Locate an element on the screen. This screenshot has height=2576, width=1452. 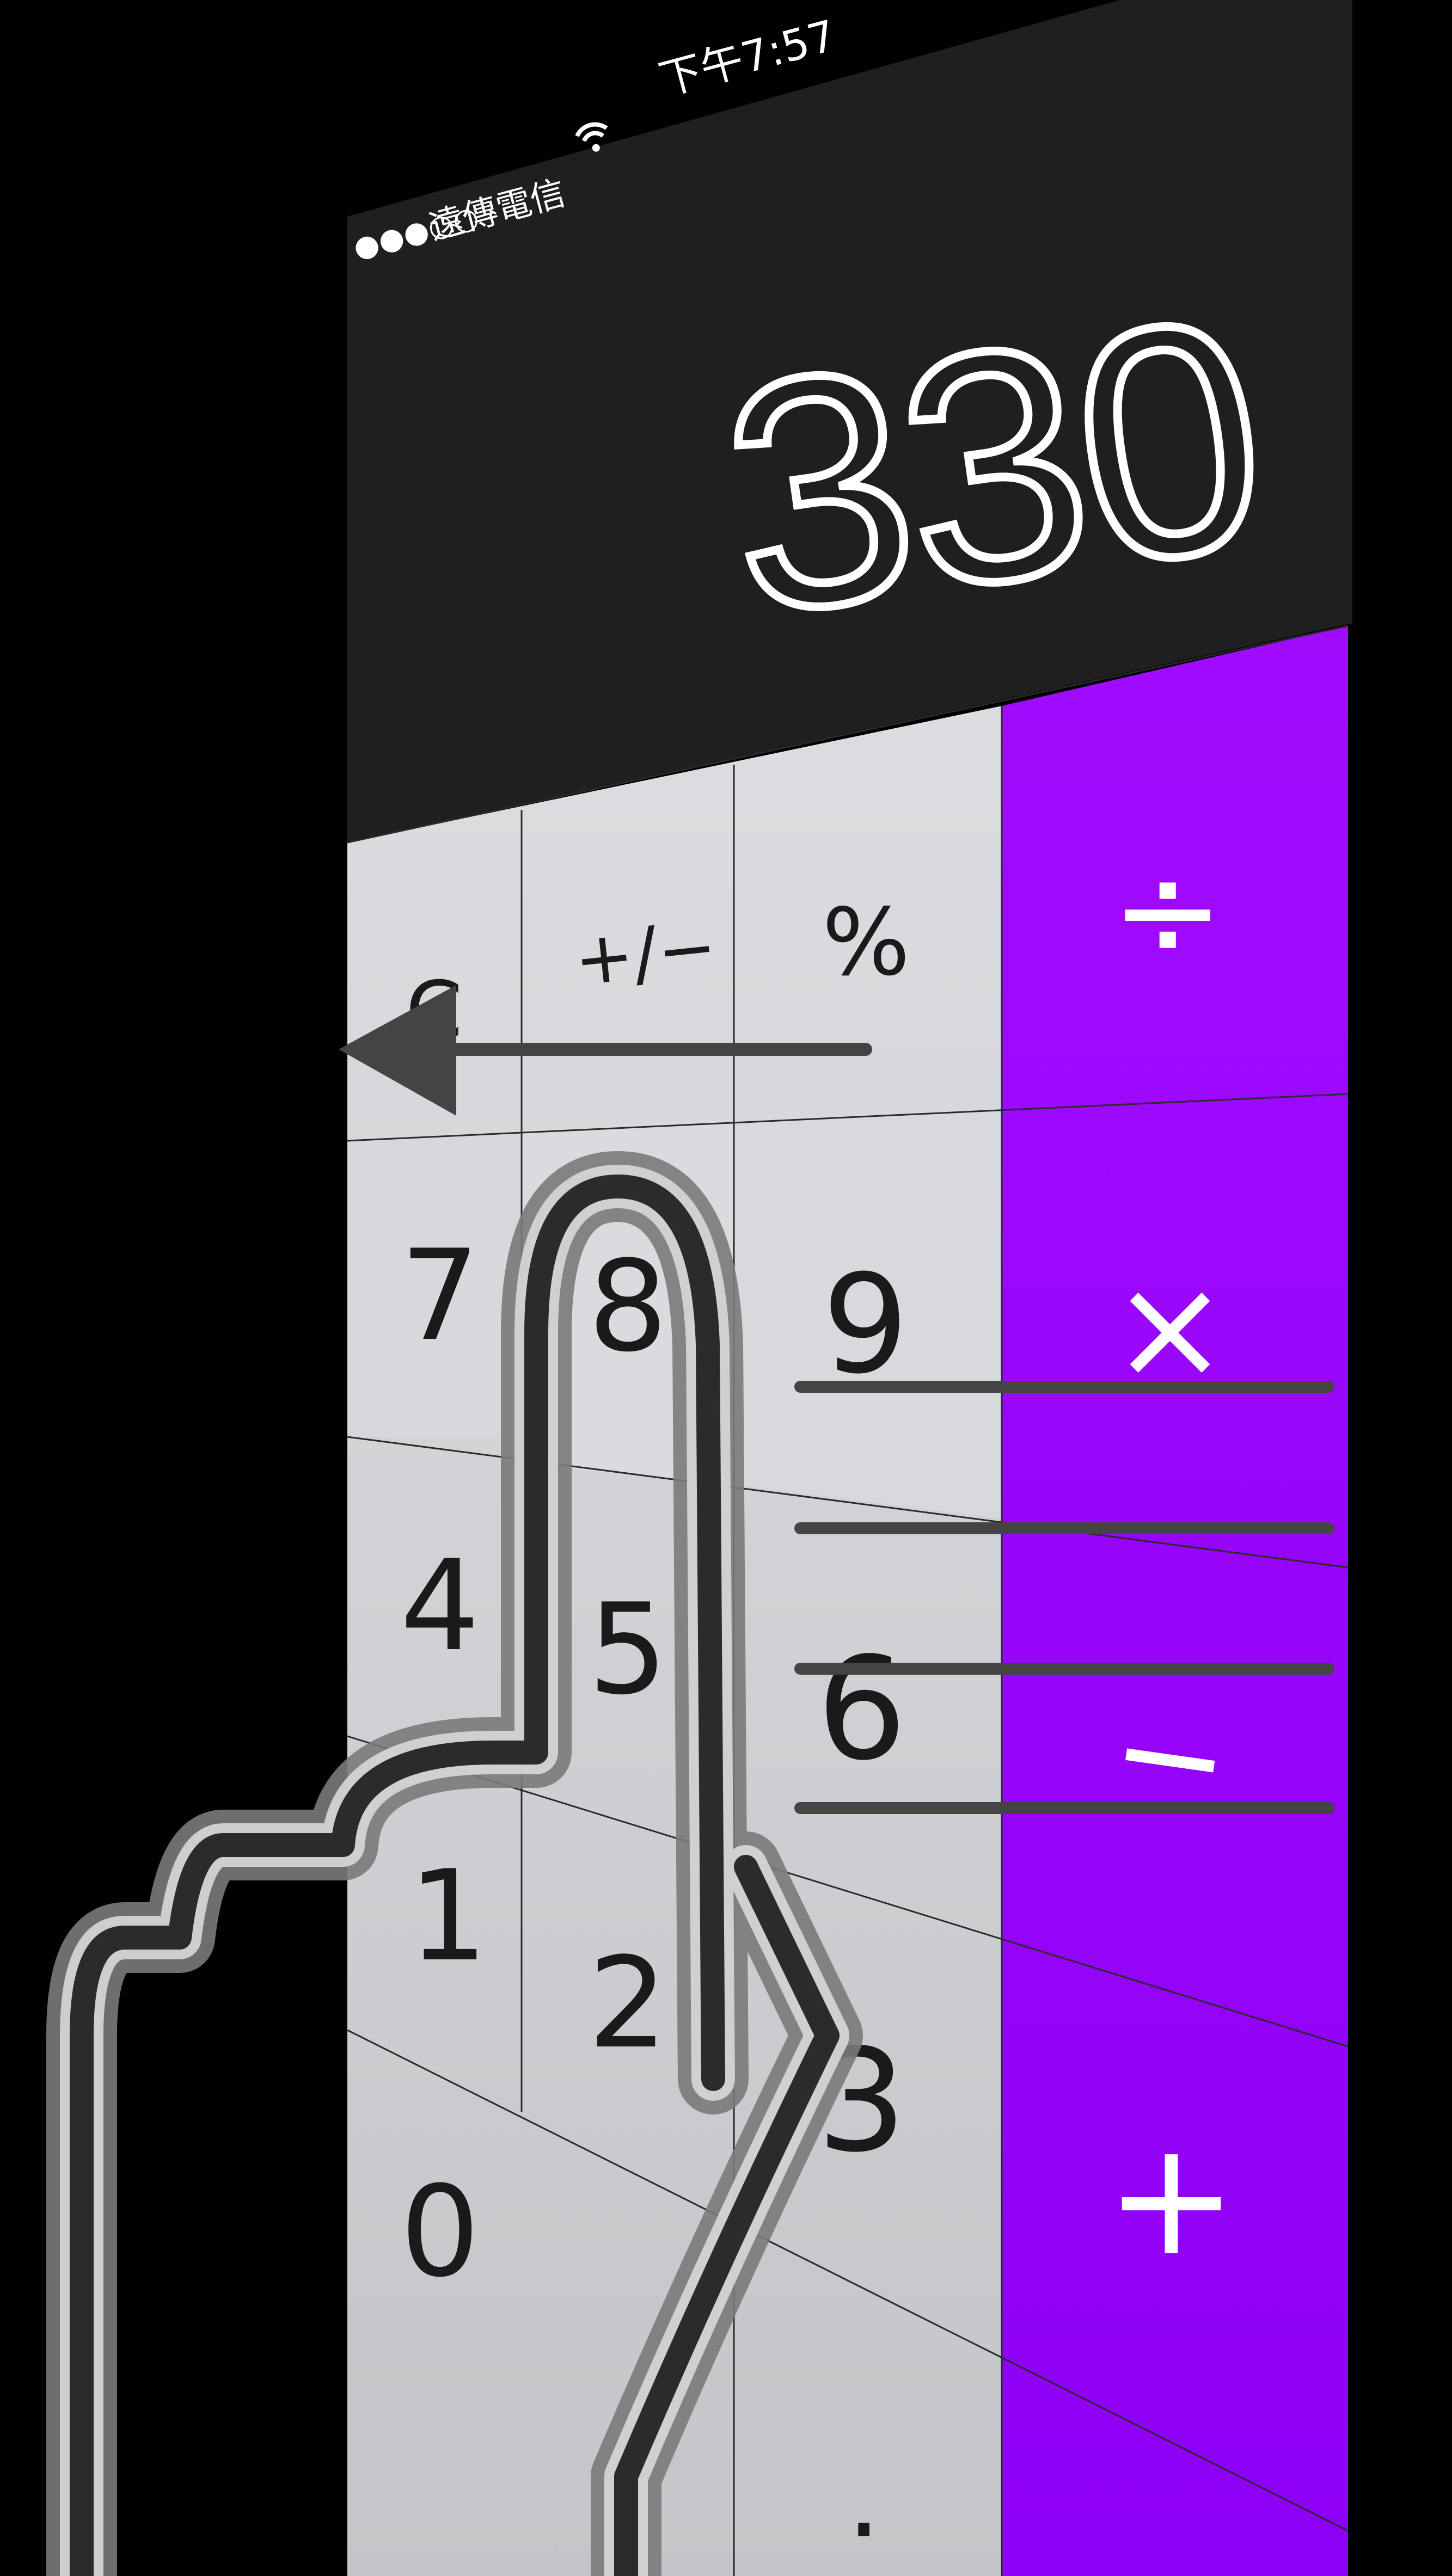
digit-2-key: 2 is located at coordinates (627, 2003).